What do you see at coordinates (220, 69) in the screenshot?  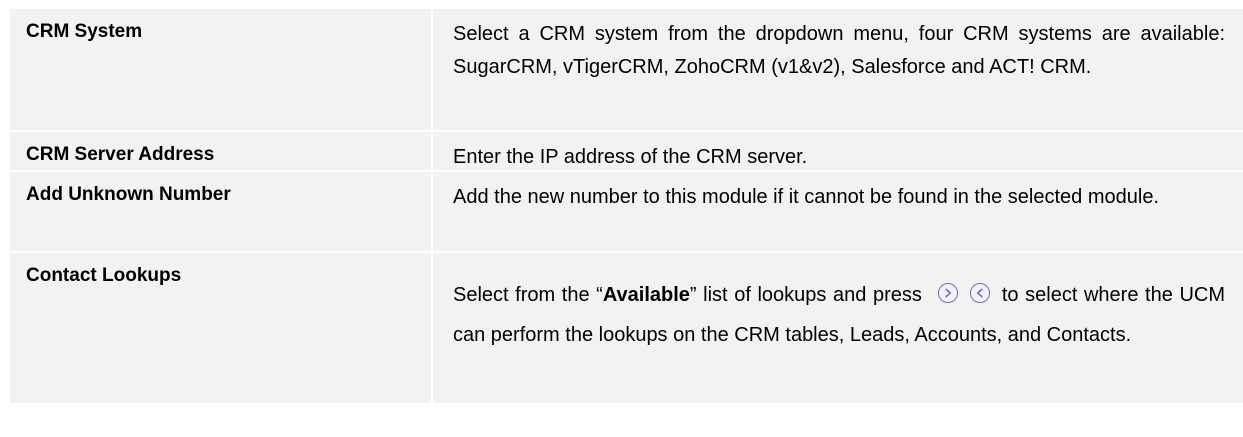 I see `row-label: CRM System` at bounding box center [220, 69].